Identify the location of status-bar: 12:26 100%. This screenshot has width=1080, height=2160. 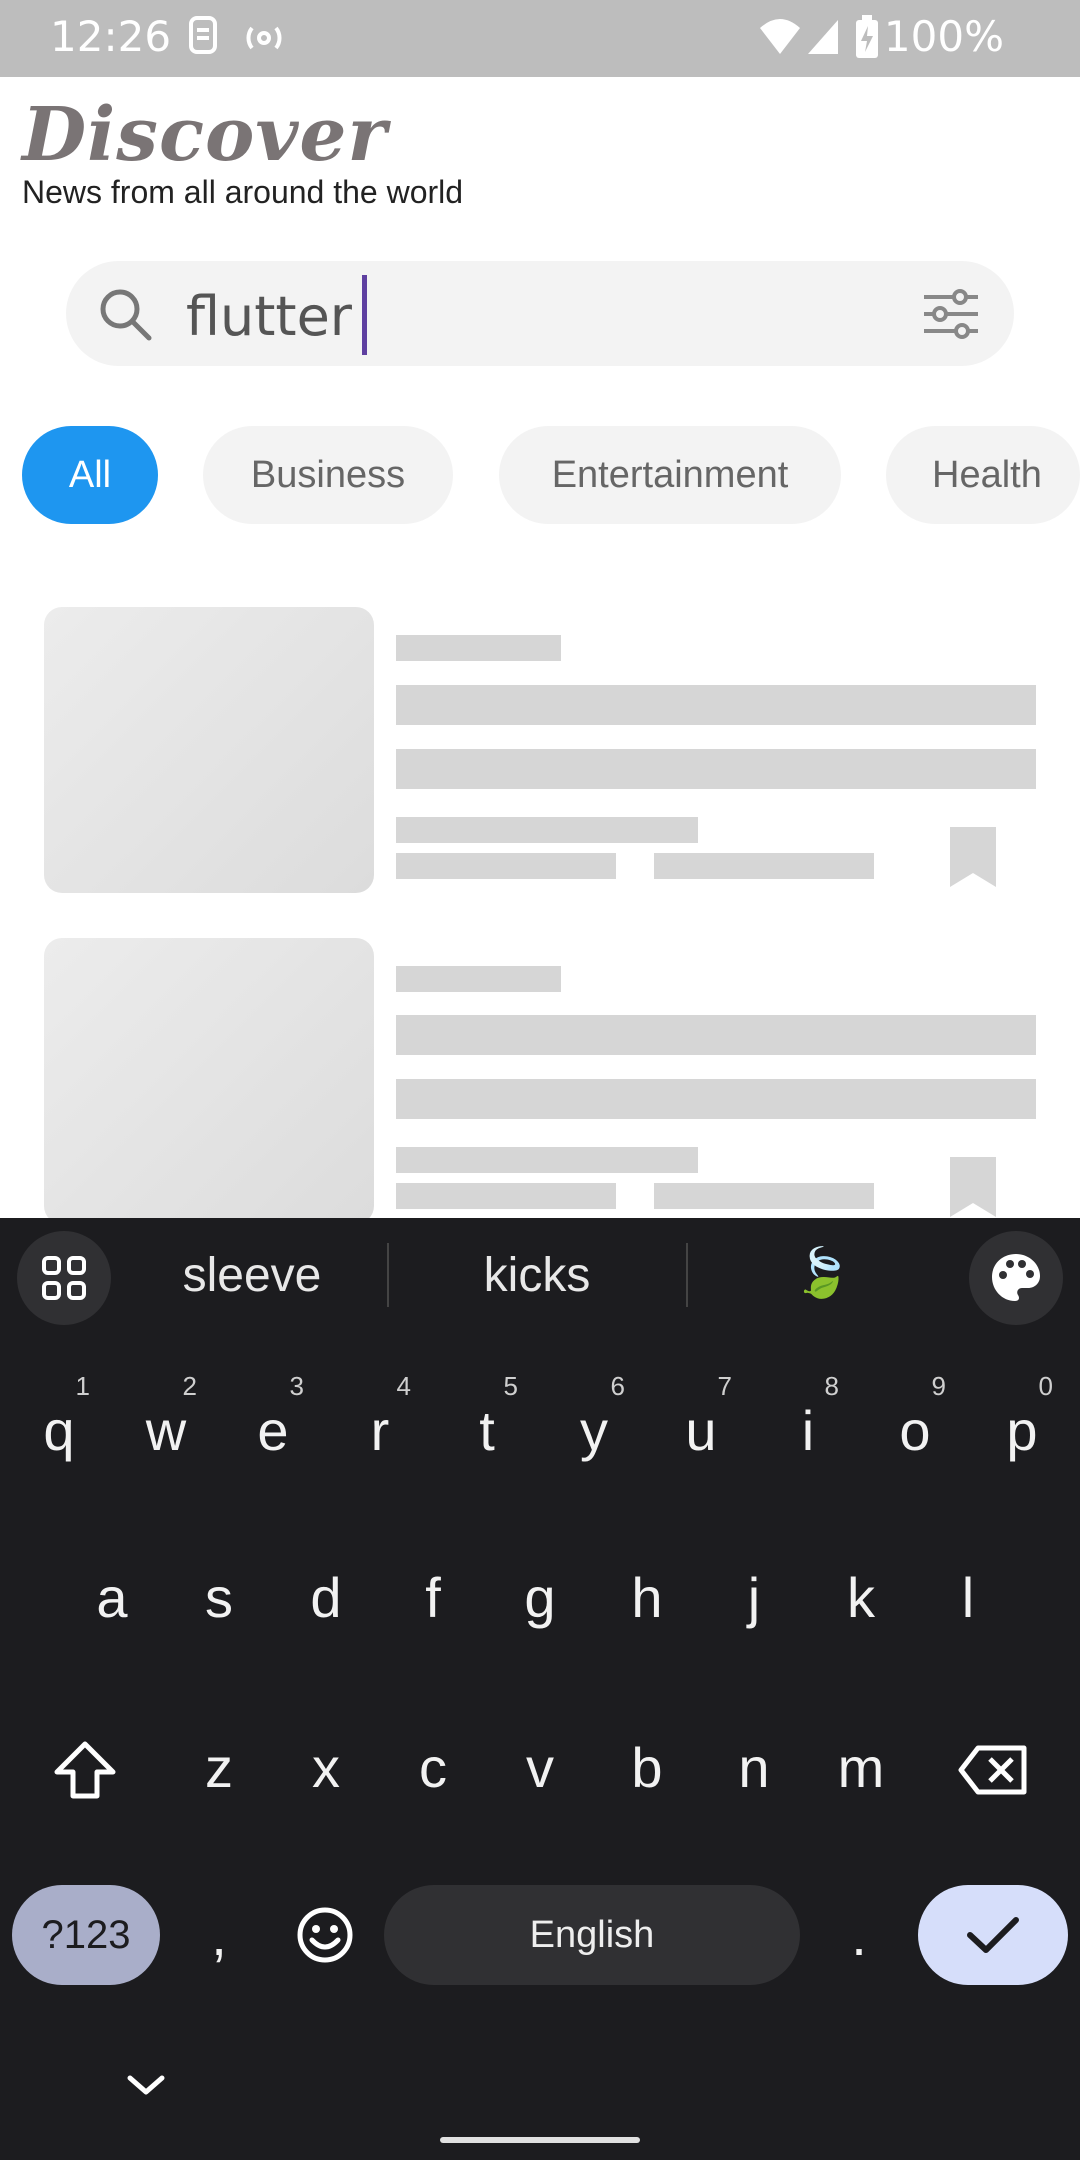
(540, 38).